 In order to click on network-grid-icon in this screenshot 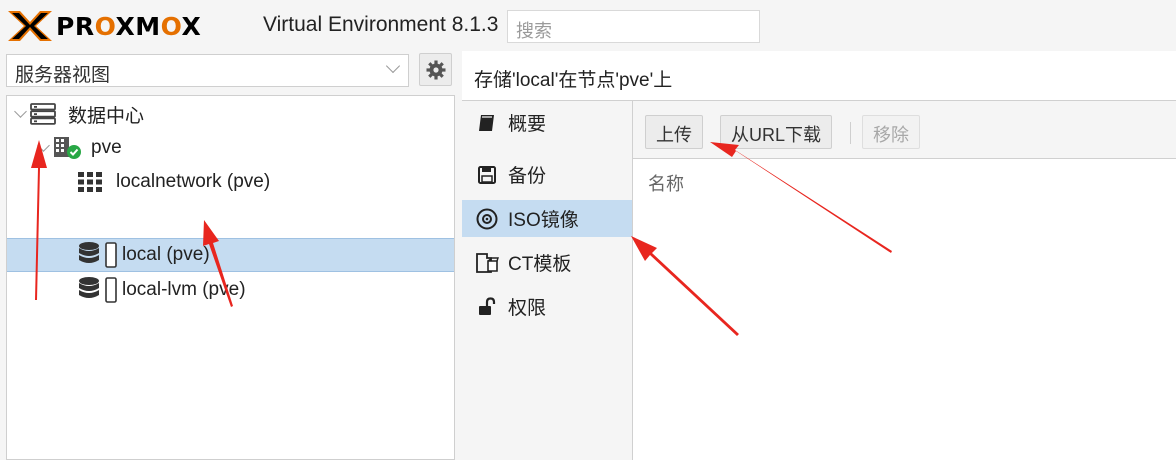, I will do `click(90, 182)`.